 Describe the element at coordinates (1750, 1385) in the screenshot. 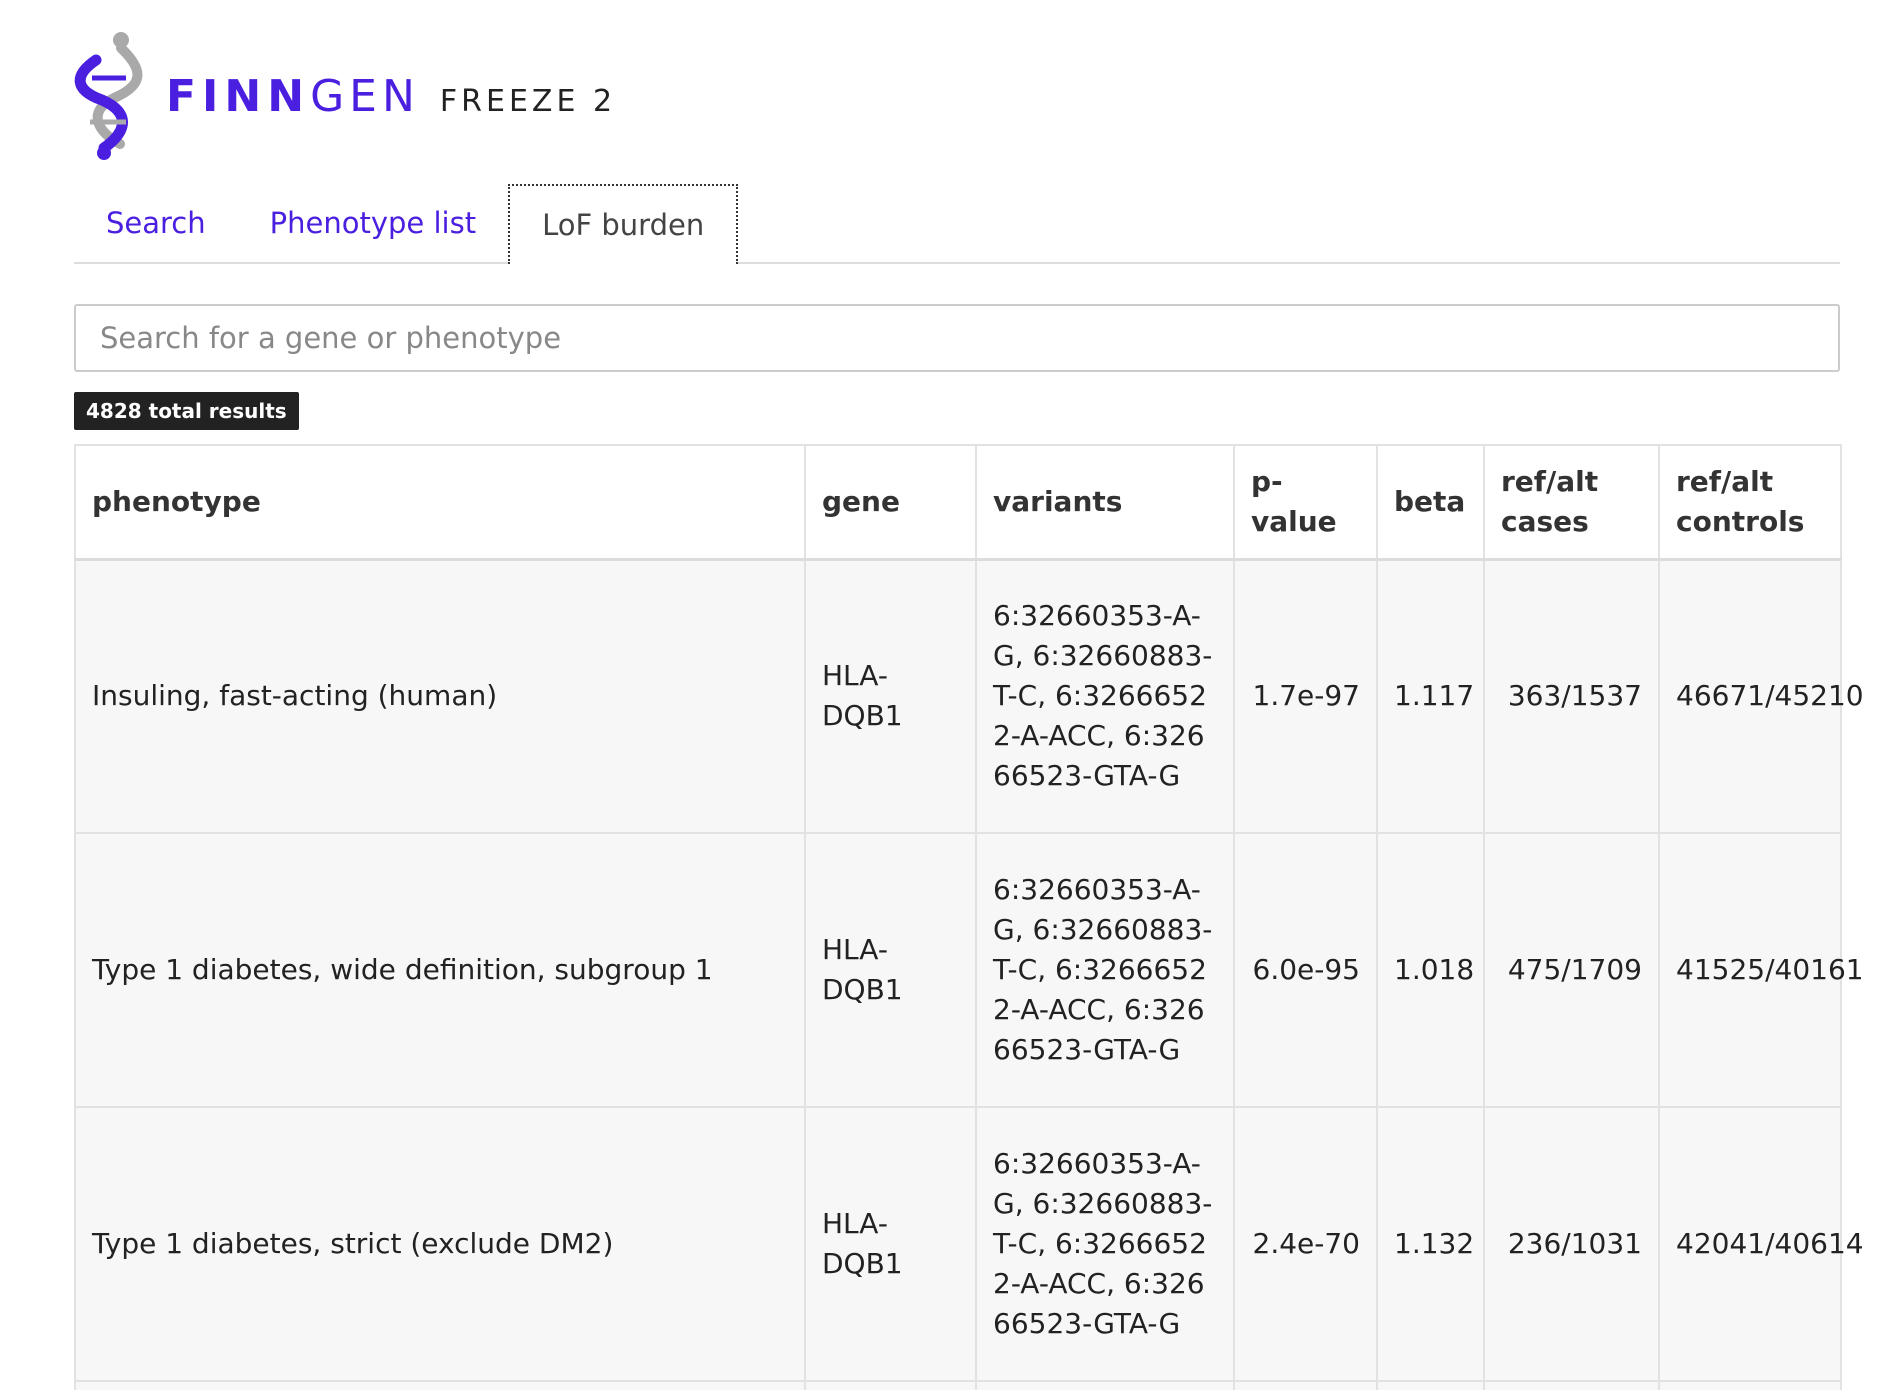

I see `controls-cell-empty` at that location.